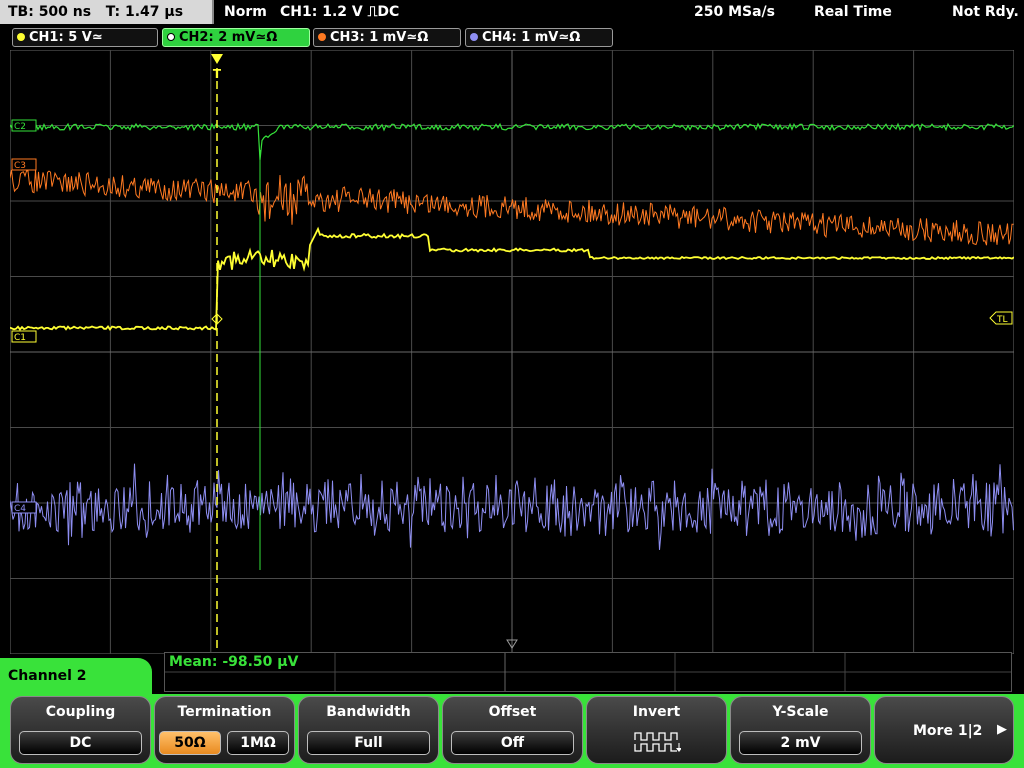 Image resolution: width=1024 pixels, height=768 pixels. Describe the element at coordinates (1002, 320) in the screenshot. I see `trigger-level-label: TL` at that location.